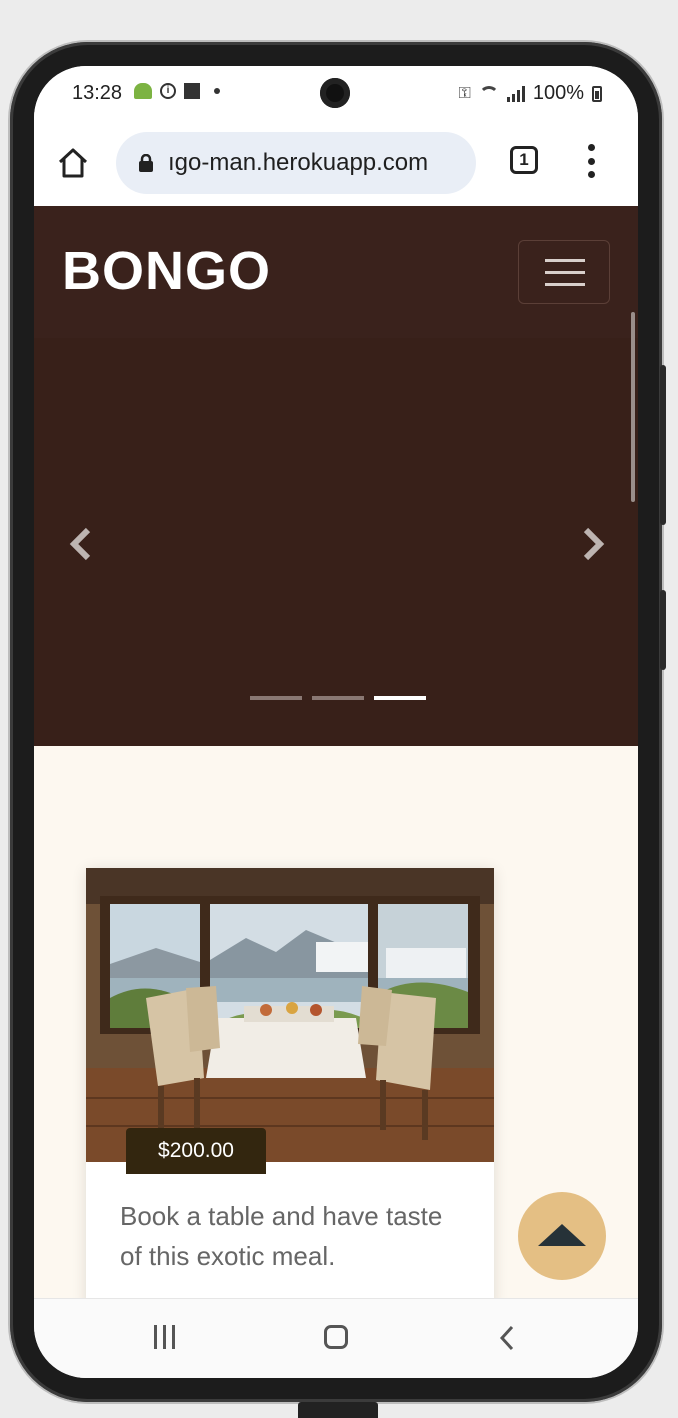  I want to click on site-navbar: BONGO, so click(336, 272).